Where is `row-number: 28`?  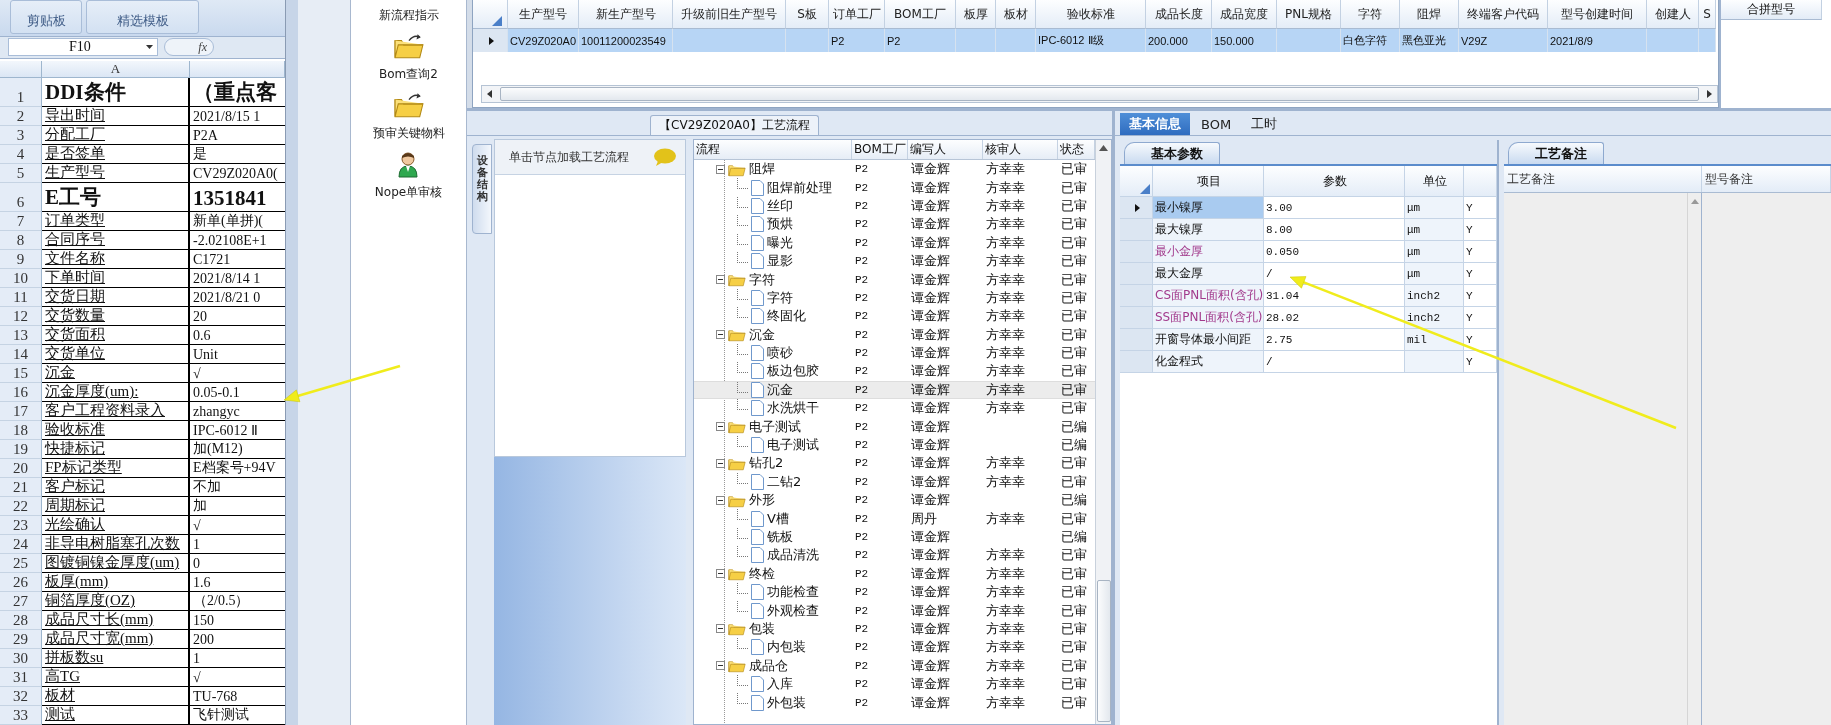 row-number: 28 is located at coordinates (21, 620).